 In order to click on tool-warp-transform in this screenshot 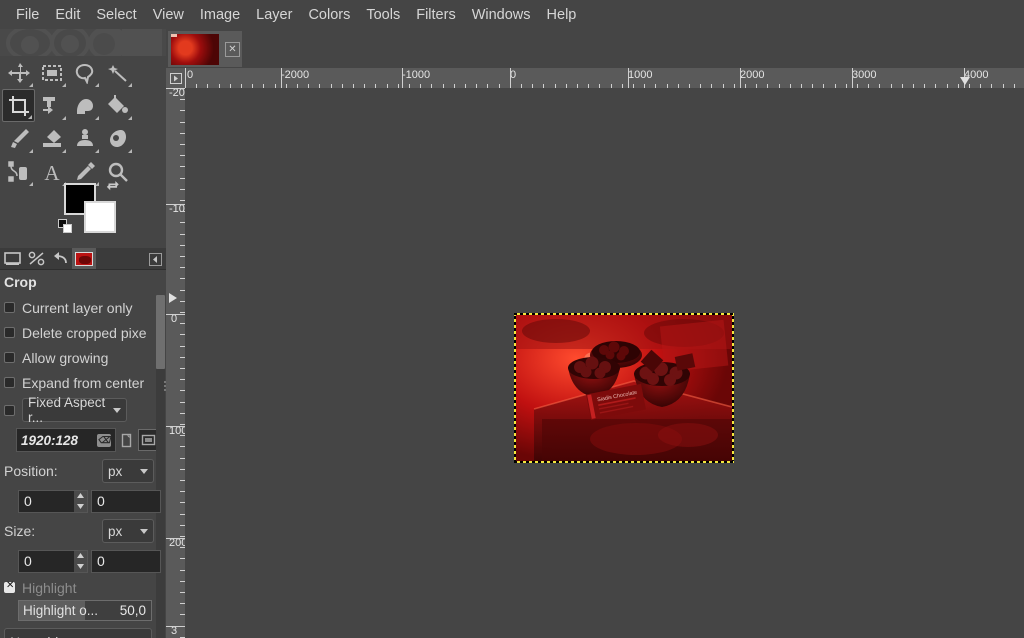, I will do `click(84, 105)`.